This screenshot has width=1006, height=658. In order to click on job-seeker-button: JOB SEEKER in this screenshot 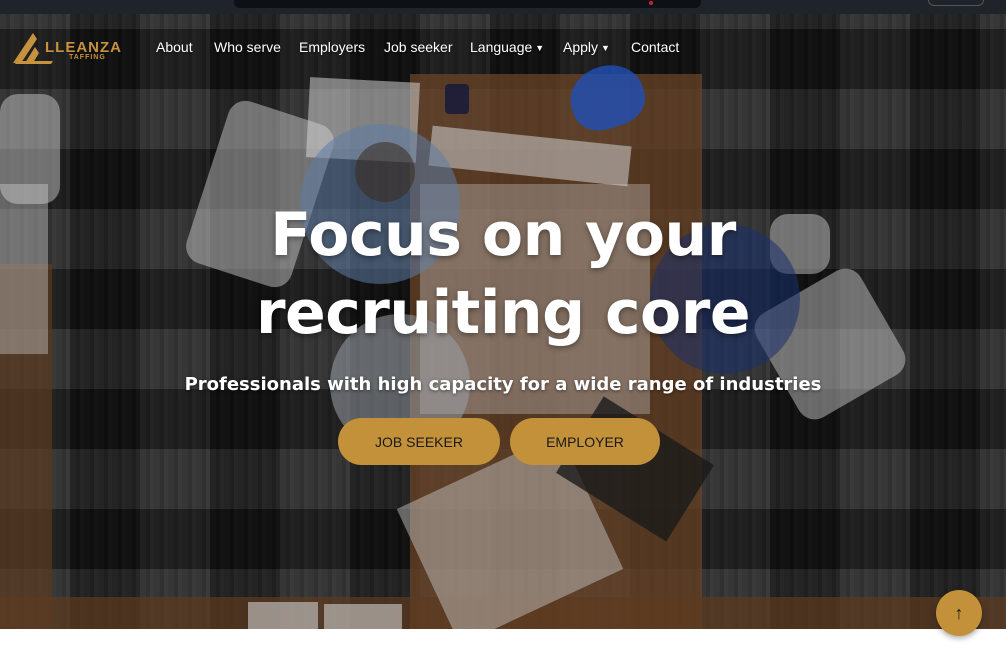, I will do `click(419, 441)`.